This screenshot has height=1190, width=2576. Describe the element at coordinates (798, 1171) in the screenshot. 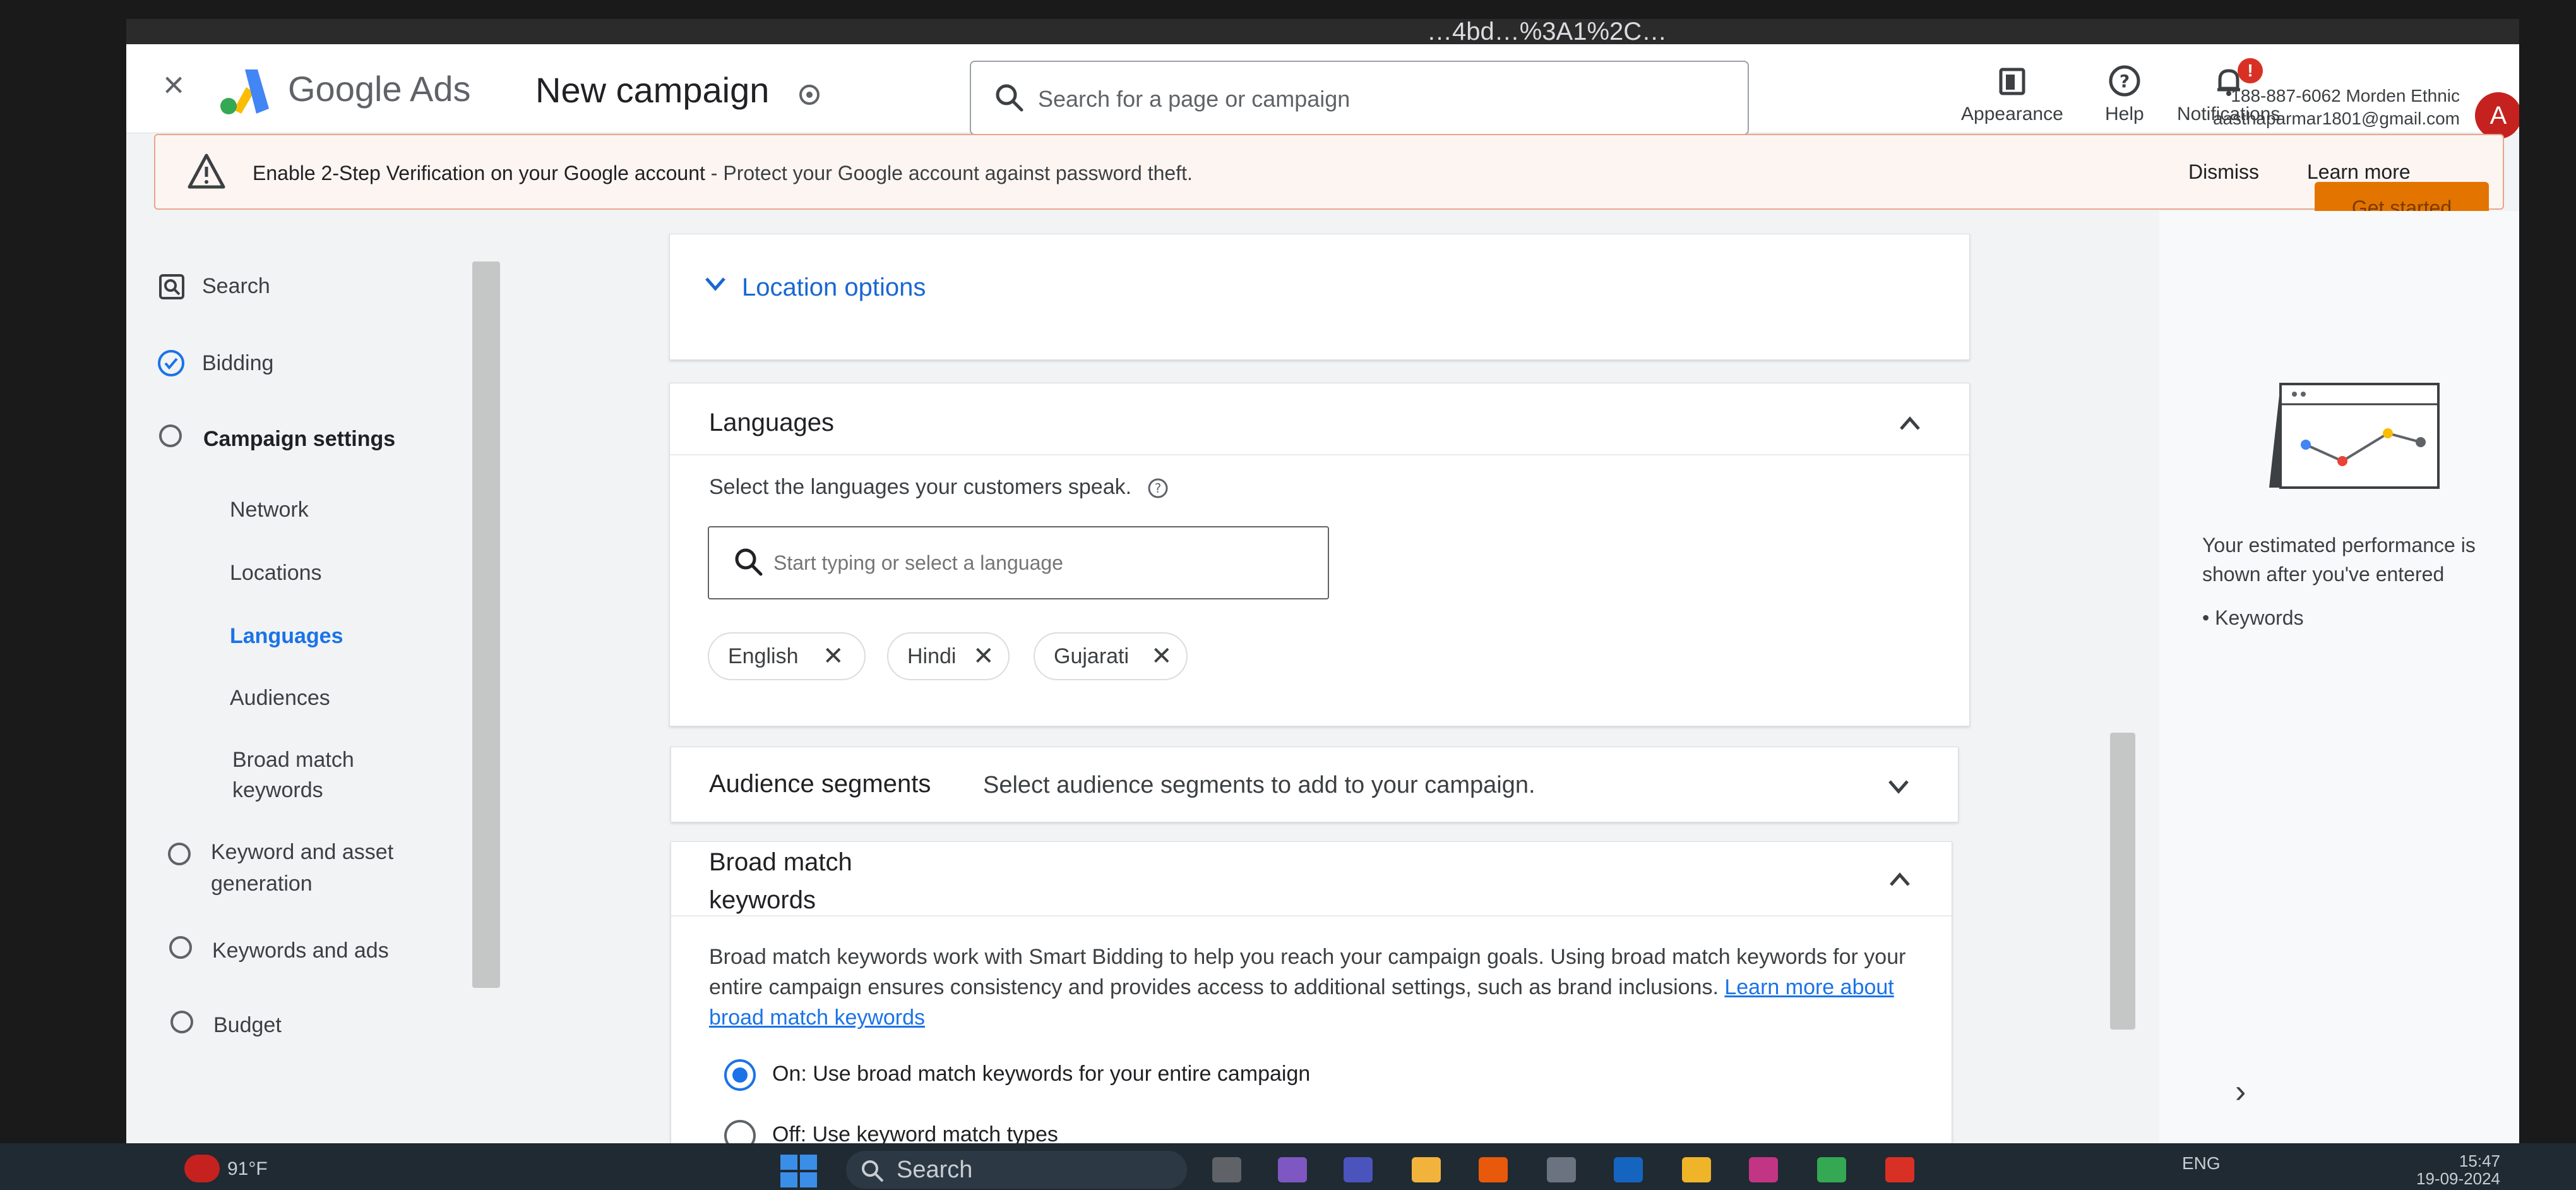

I see `windows-start-icon` at that location.